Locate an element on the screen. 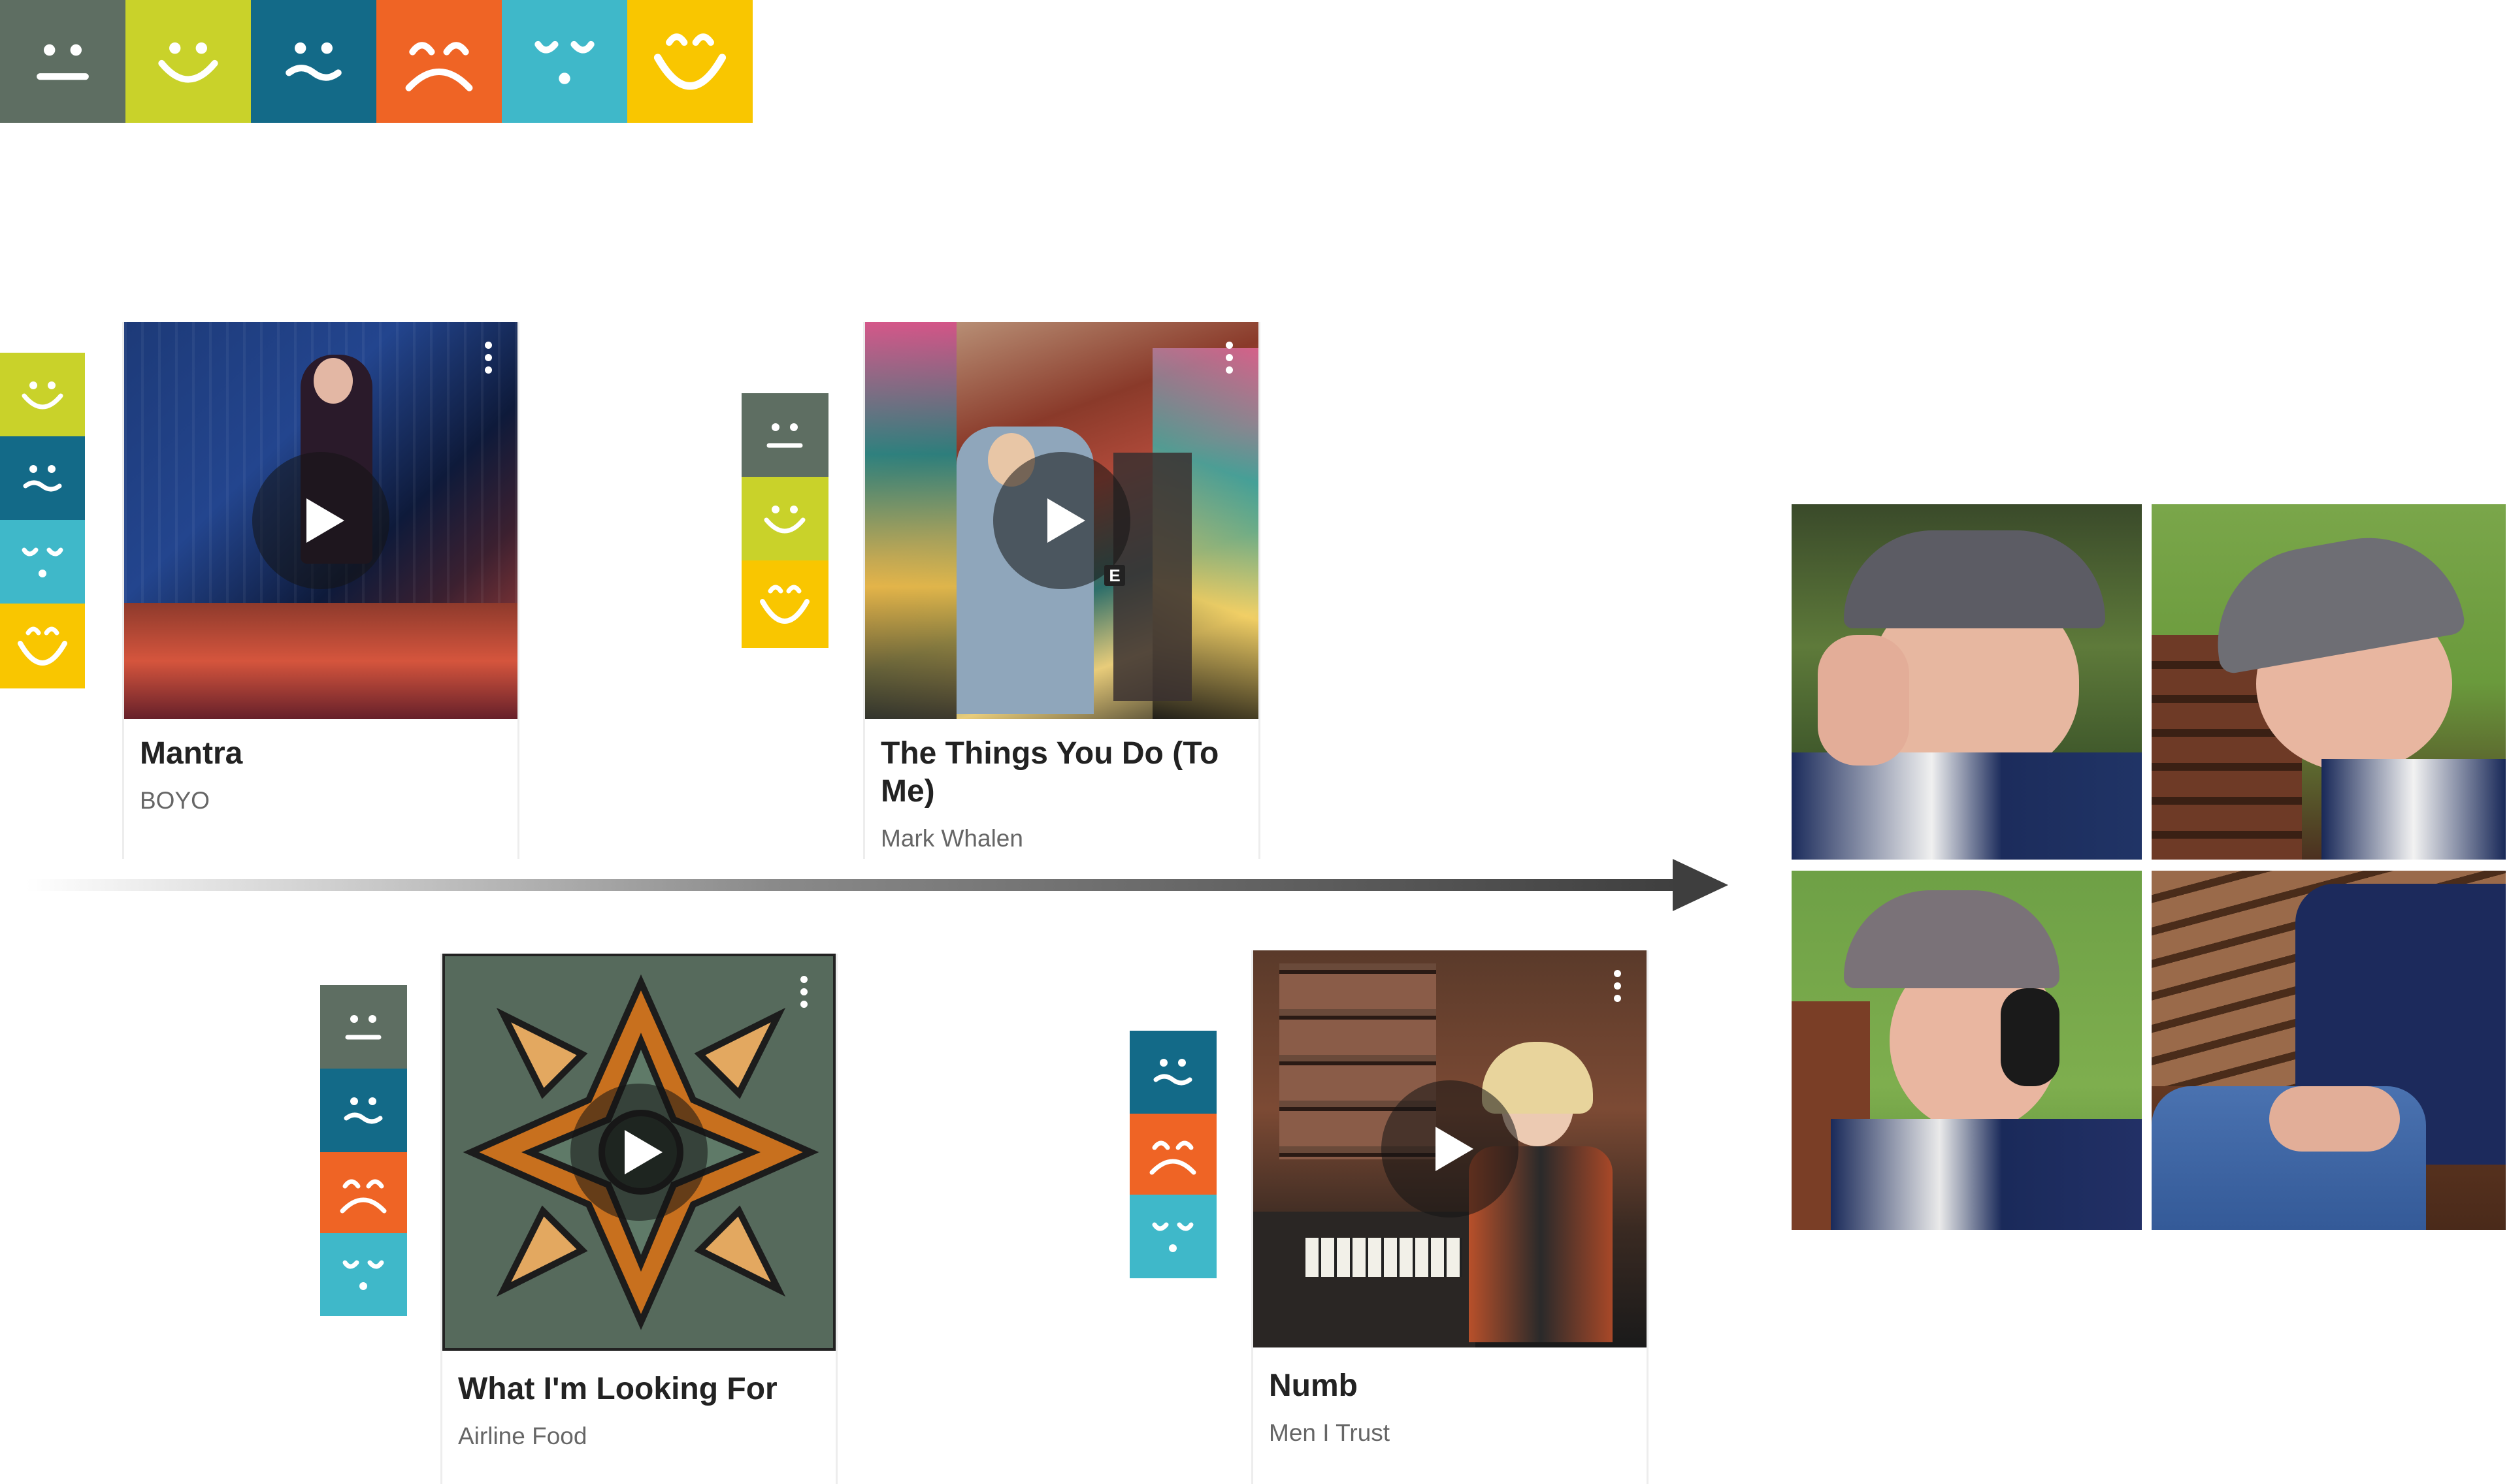 Image resolution: width=2509 pixels, height=1484 pixels. song-card: What I'm Looking For Airline Food is located at coordinates (639, 1219).